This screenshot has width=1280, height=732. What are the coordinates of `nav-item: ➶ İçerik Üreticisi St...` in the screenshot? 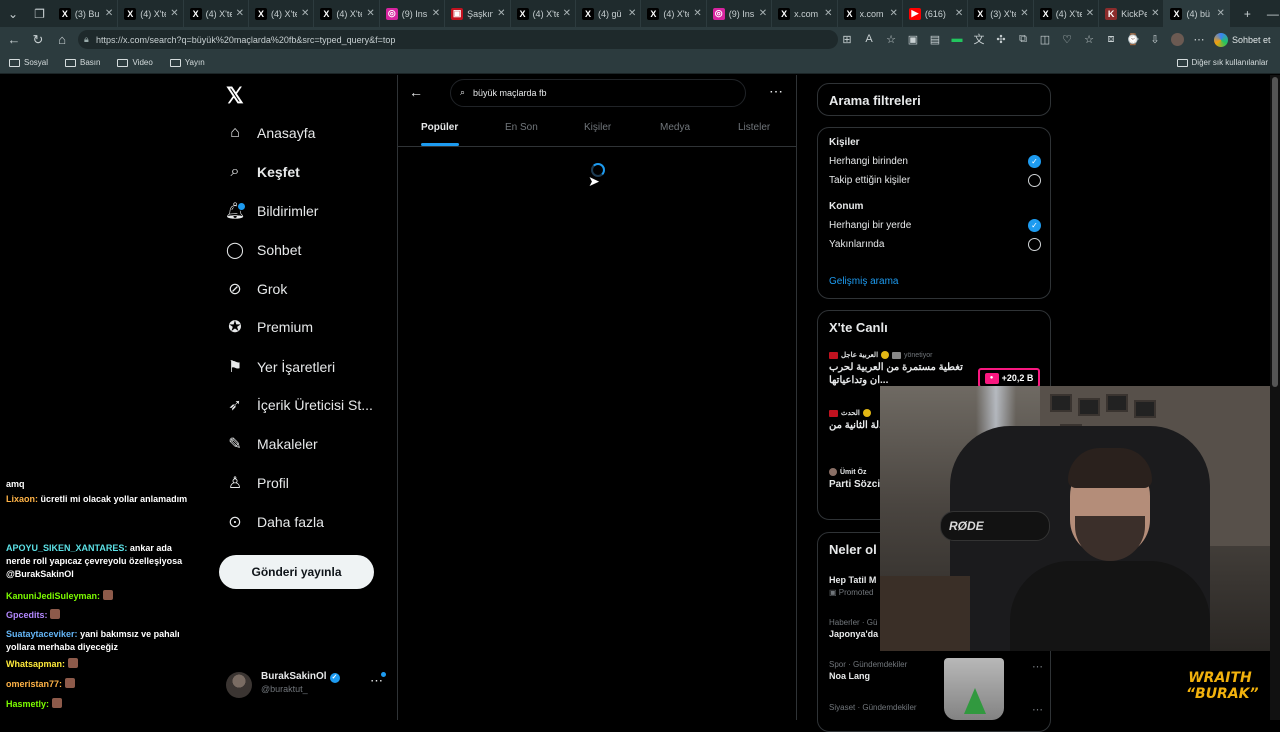 It's located at (299, 405).